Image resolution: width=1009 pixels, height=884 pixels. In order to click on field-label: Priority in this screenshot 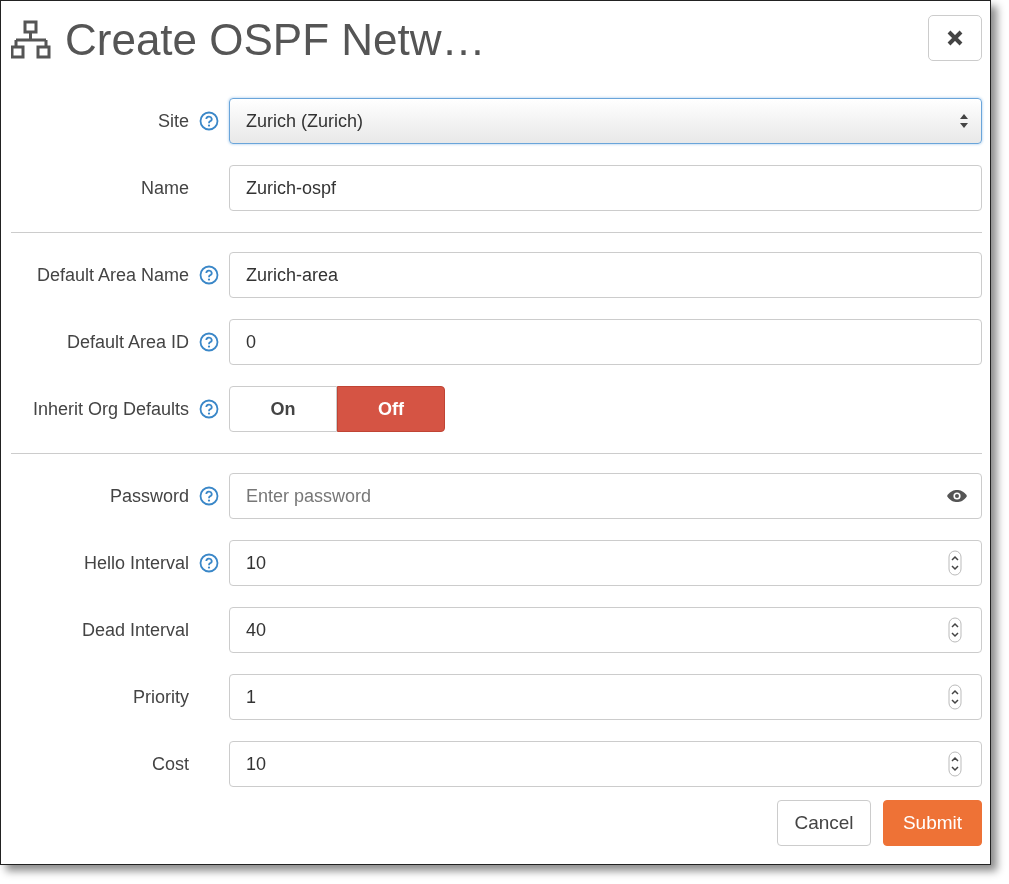, I will do `click(161, 697)`.